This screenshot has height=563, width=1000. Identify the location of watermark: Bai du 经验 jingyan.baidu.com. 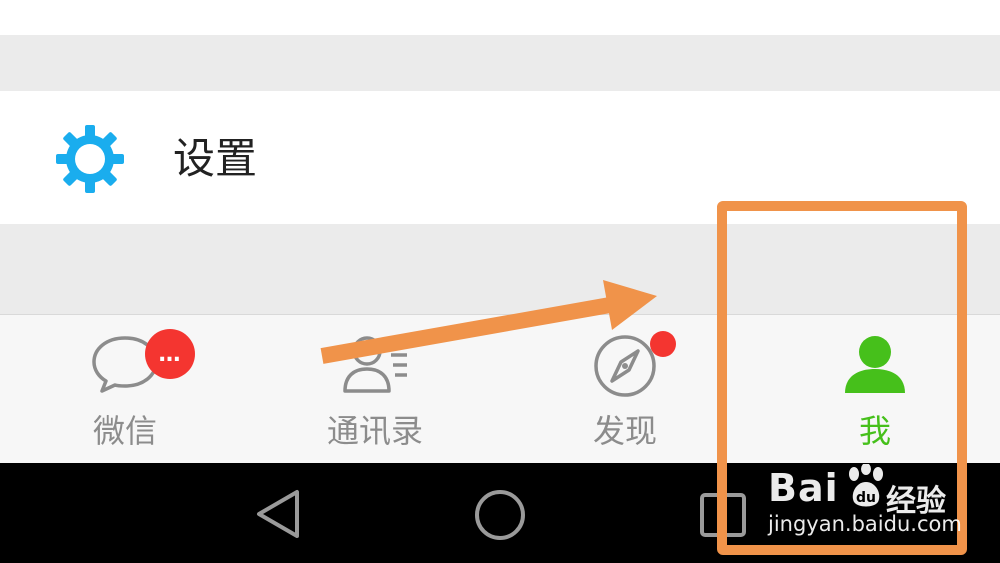
(868, 502).